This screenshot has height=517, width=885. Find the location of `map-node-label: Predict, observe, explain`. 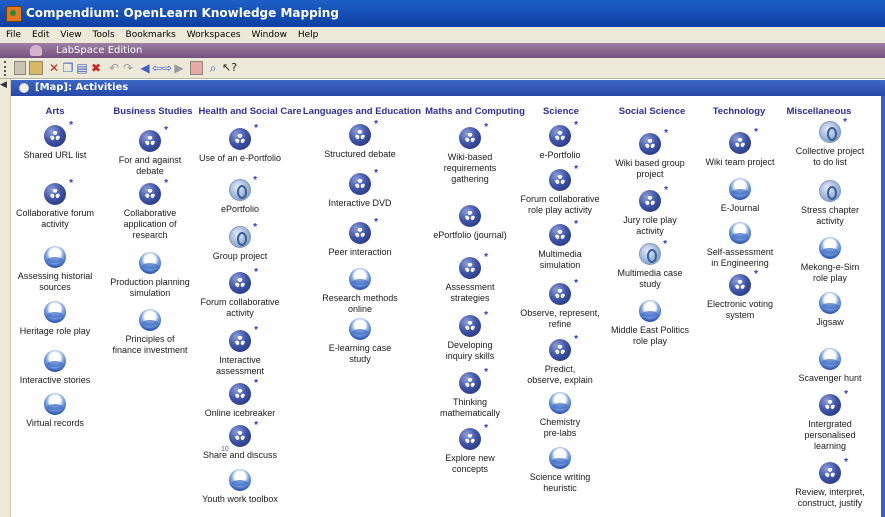

map-node-label: Predict, observe, explain is located at coordinates (560, 374).